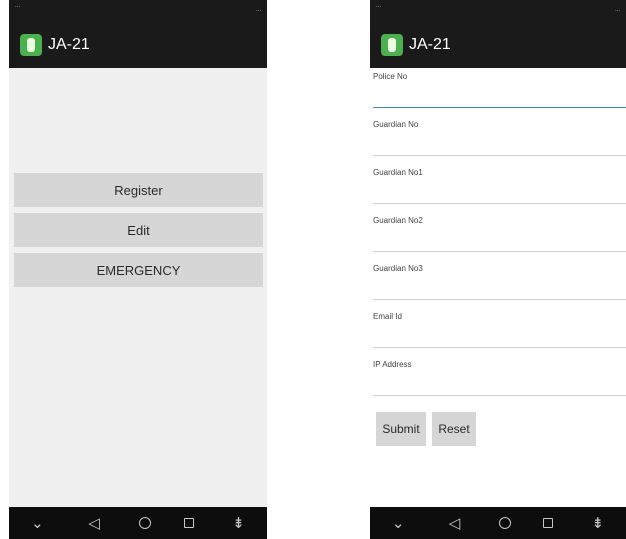  I want to click on police-no-field: Police No, so click(499, 90).